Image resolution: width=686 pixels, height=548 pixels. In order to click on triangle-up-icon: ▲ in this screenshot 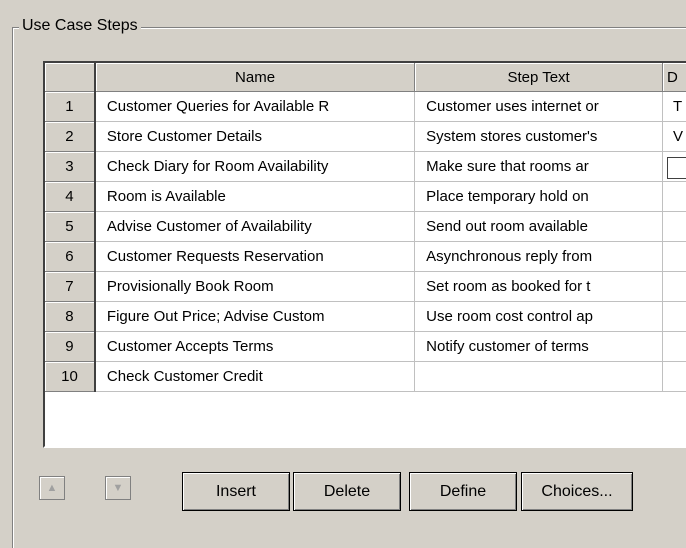, I will do `click(52, 488)`.